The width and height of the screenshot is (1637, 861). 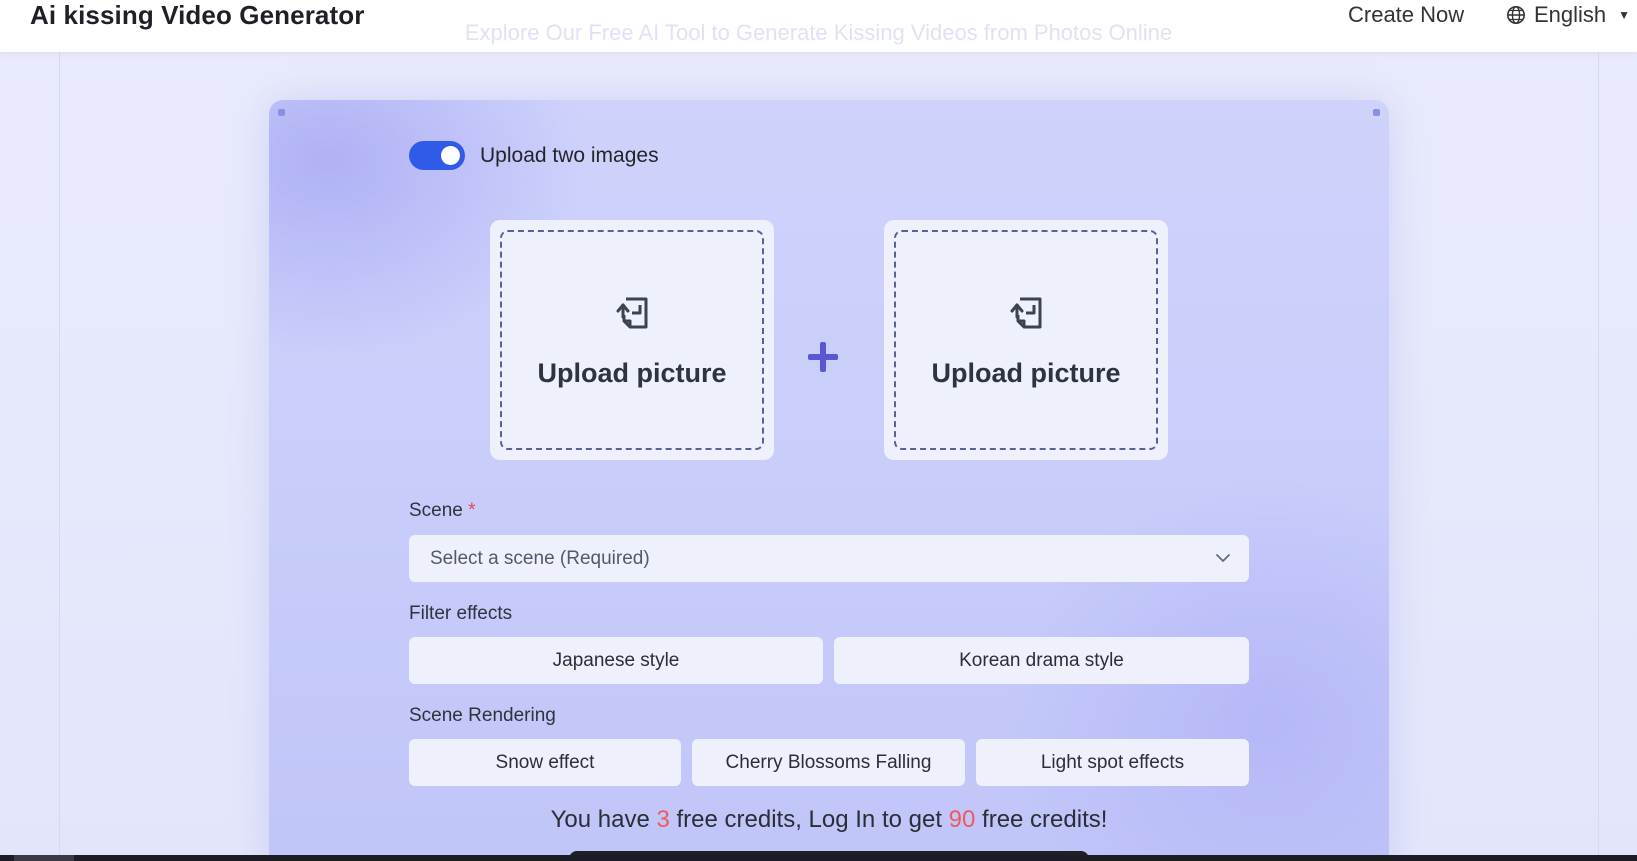 What do you see at coordinates (472, 510) in the screenshot?
I see `required-mark: *` at bounding box center [472, 510].